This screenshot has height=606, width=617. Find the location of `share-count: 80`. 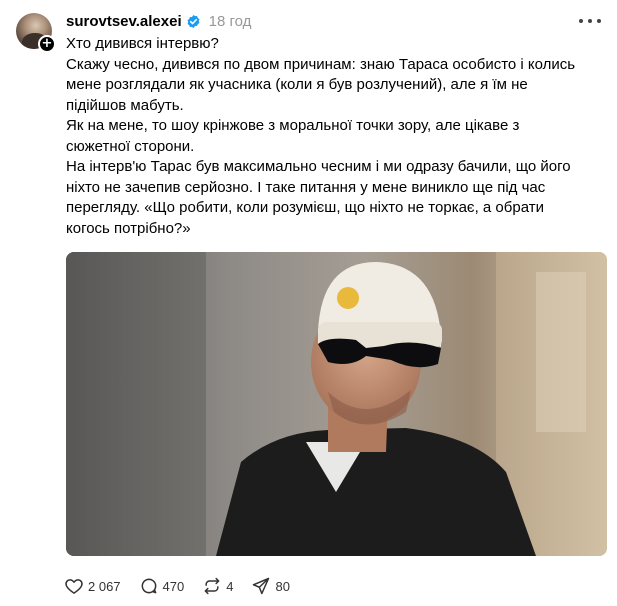

share-count: 80 is located at coordinates (282, 586).